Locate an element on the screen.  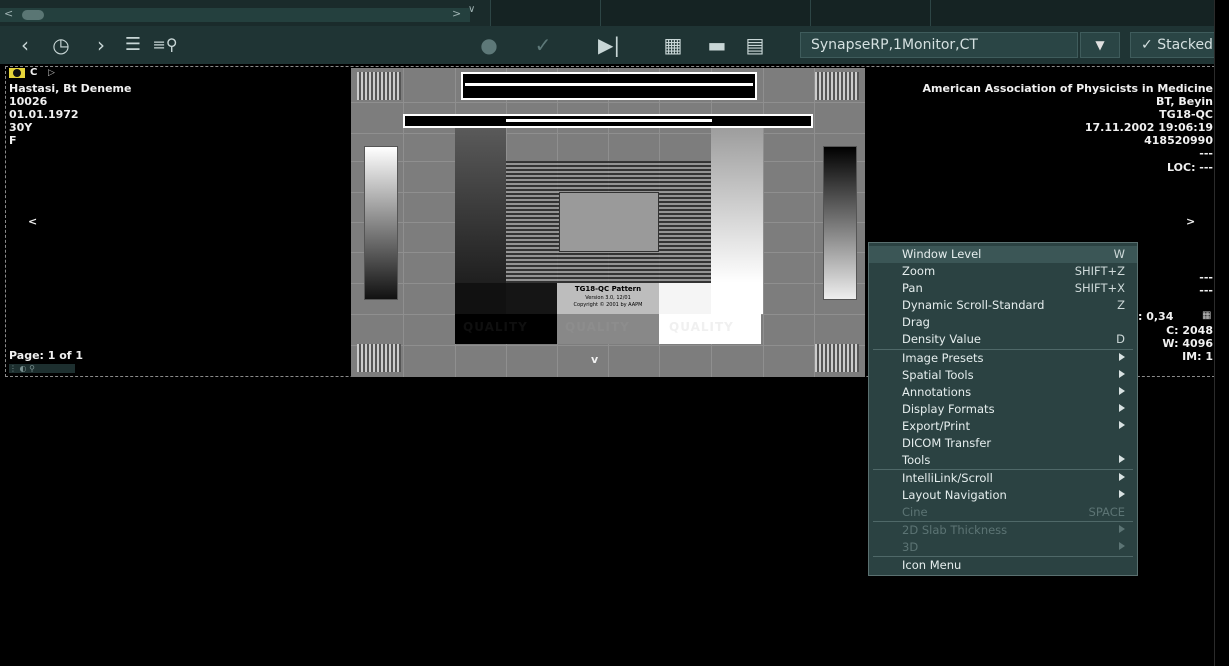
orientation-marker: C is located at coordinates (34, 72).